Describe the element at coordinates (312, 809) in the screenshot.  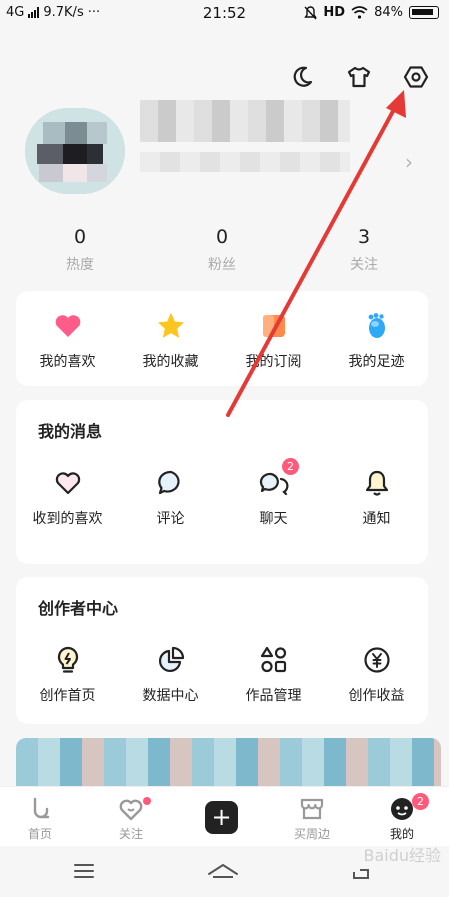
I see `shop-tab-icon` at that location.